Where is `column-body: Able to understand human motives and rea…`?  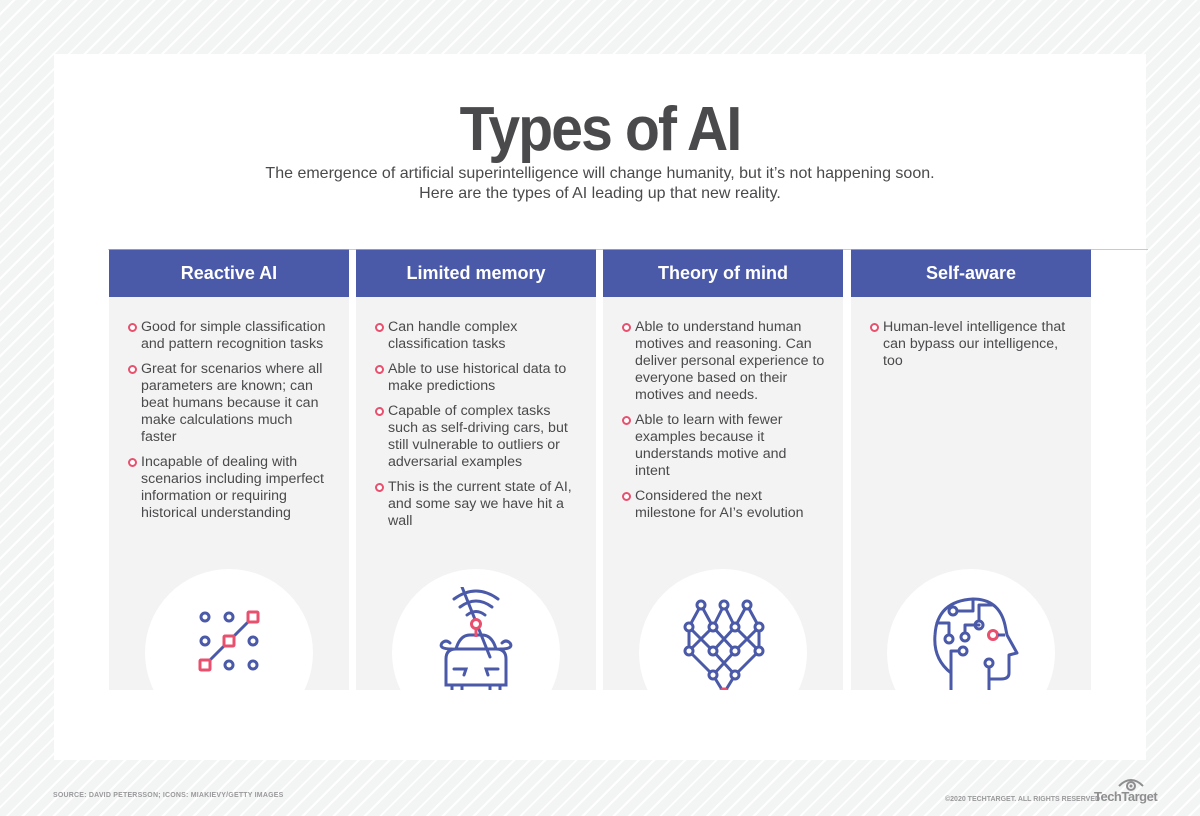
column-body: Able to understand human motives and rea… is located at coordinates (723, 493).